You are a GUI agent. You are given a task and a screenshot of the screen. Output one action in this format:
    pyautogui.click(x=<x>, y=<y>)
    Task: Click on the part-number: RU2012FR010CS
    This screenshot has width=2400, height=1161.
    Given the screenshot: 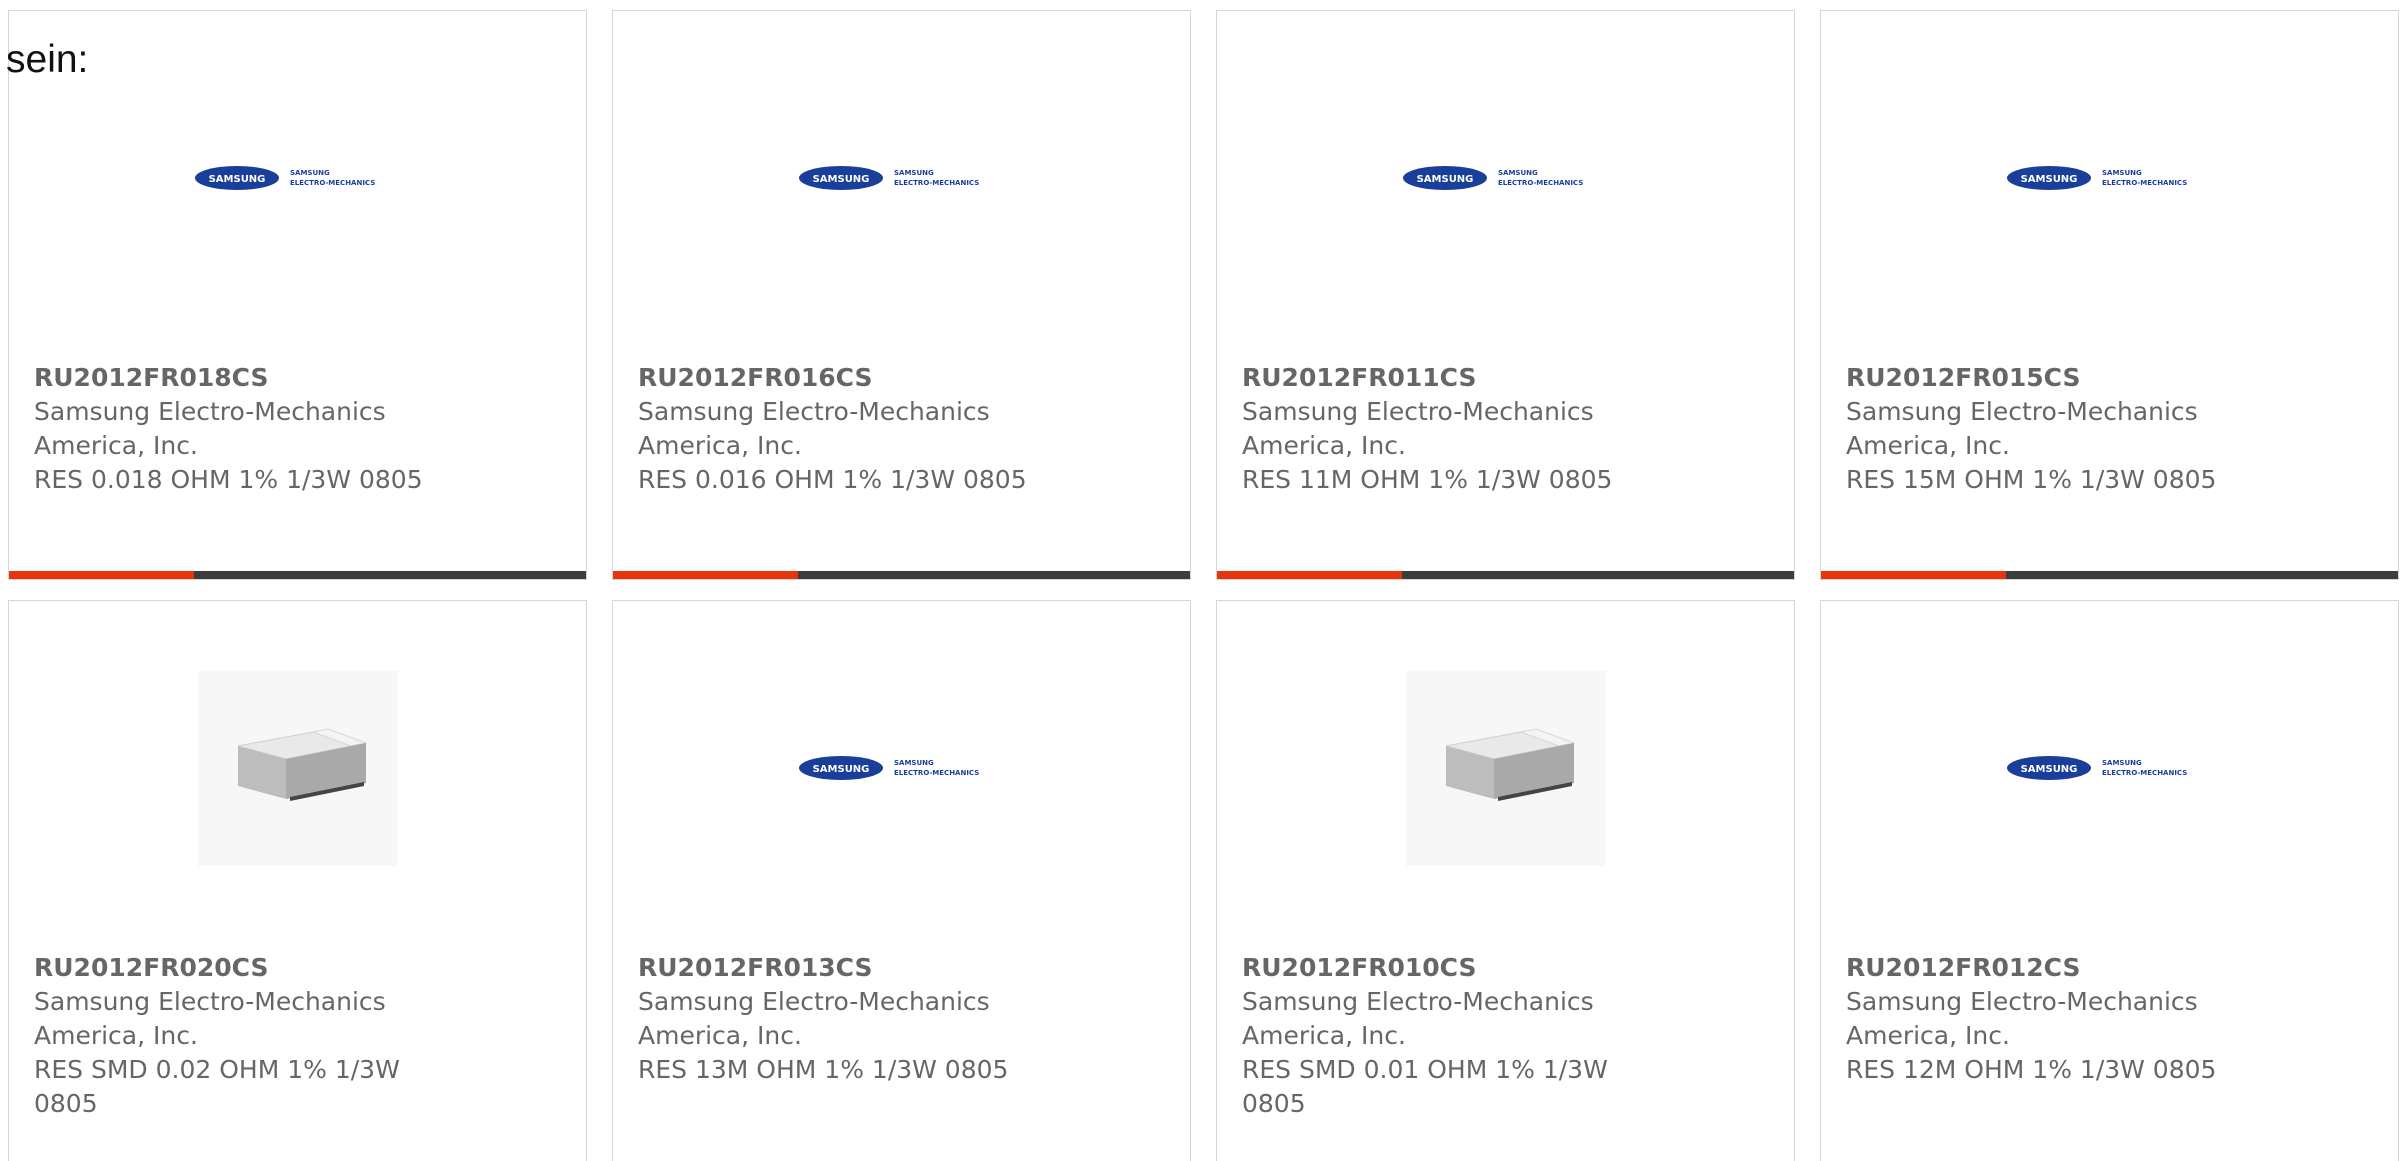 What is the action you would take?
    pyautogui.click(x=1359, y=968)
    